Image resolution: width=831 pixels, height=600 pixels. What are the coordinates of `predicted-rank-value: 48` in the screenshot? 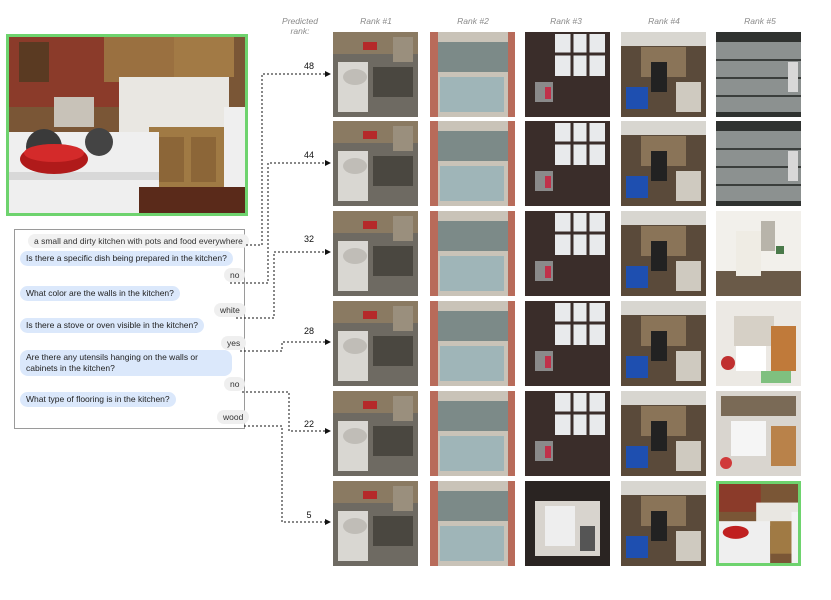 It's located at (308, 66).